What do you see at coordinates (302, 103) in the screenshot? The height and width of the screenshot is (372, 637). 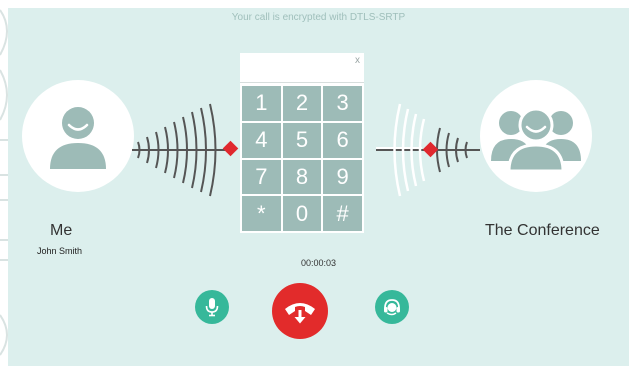 I see `dialpad-key-2: 2` at bounding box center [302, 103].